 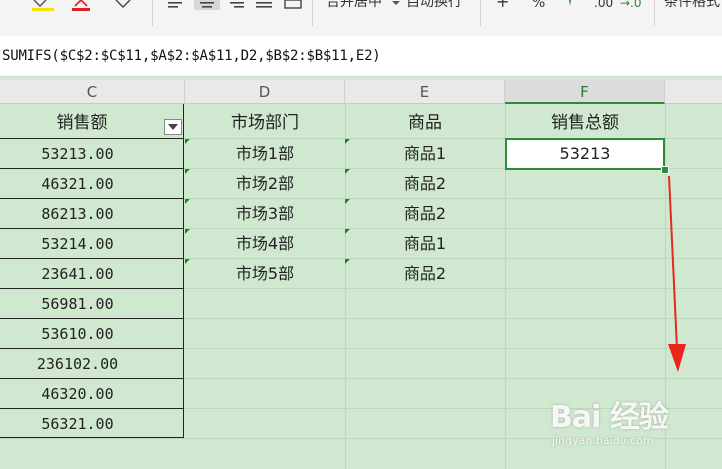 I want to click on red-arrow-annotation, so click(x=677, y=273).